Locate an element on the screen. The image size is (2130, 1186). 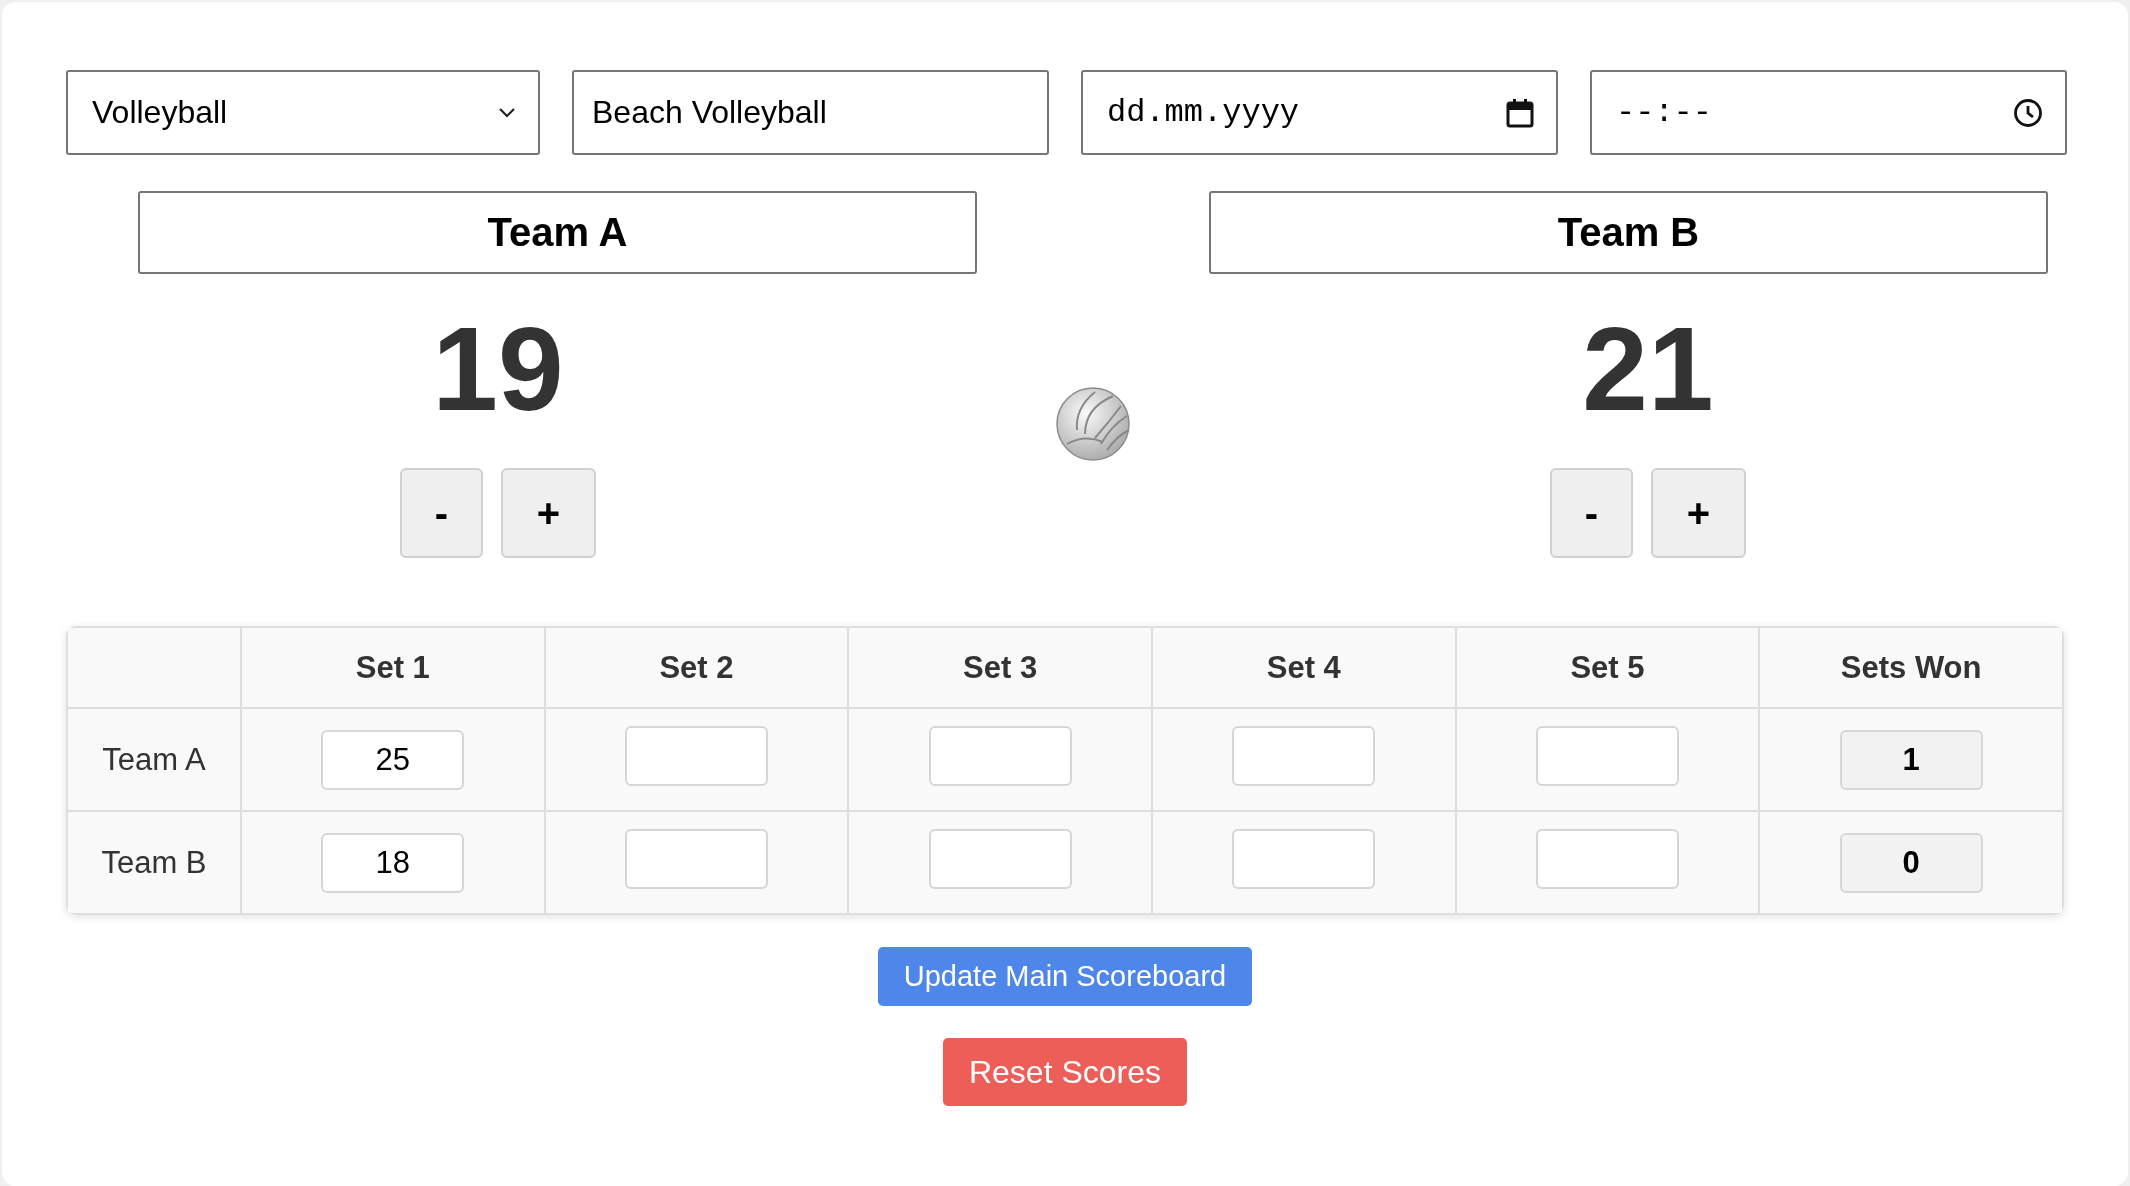
set-score-field: 18 is located at coordinates (393, 862).